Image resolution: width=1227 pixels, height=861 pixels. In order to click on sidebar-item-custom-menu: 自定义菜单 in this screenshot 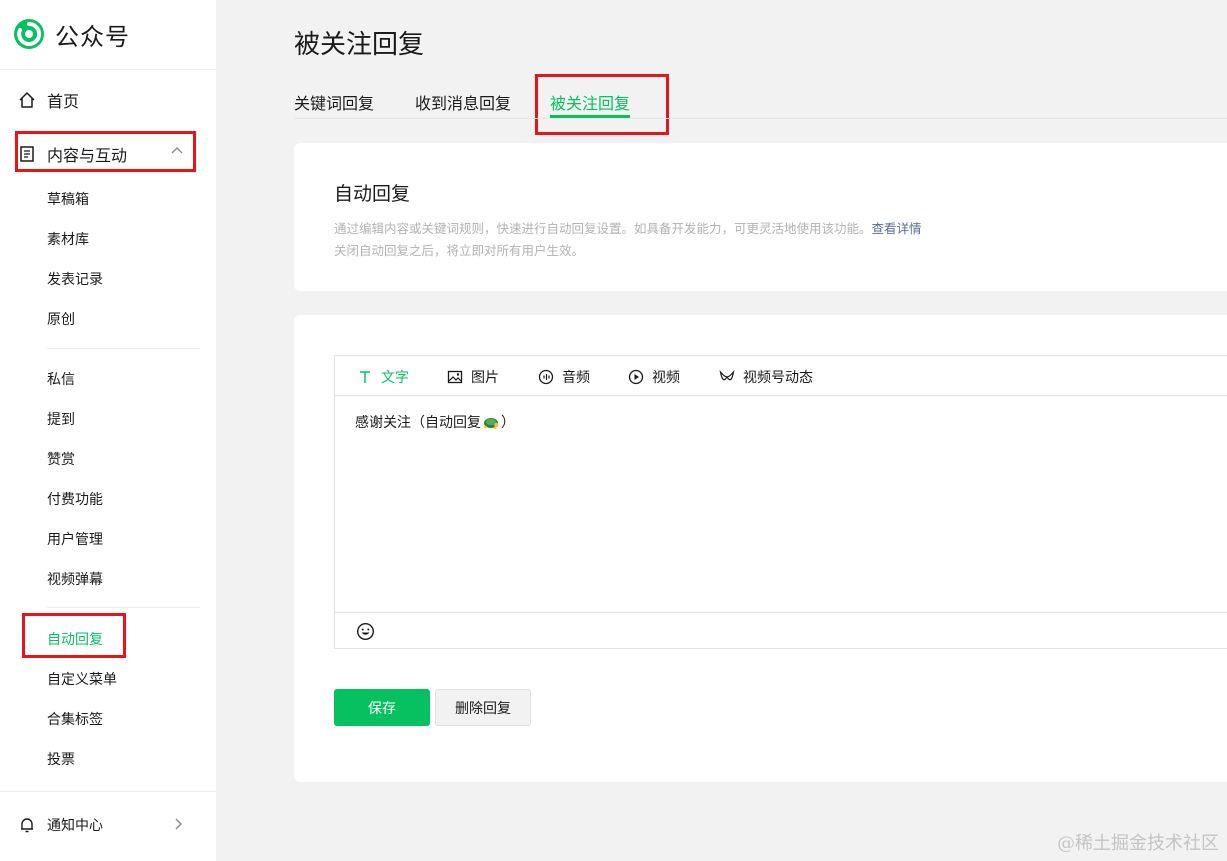, I will do `click(82, 679)`.